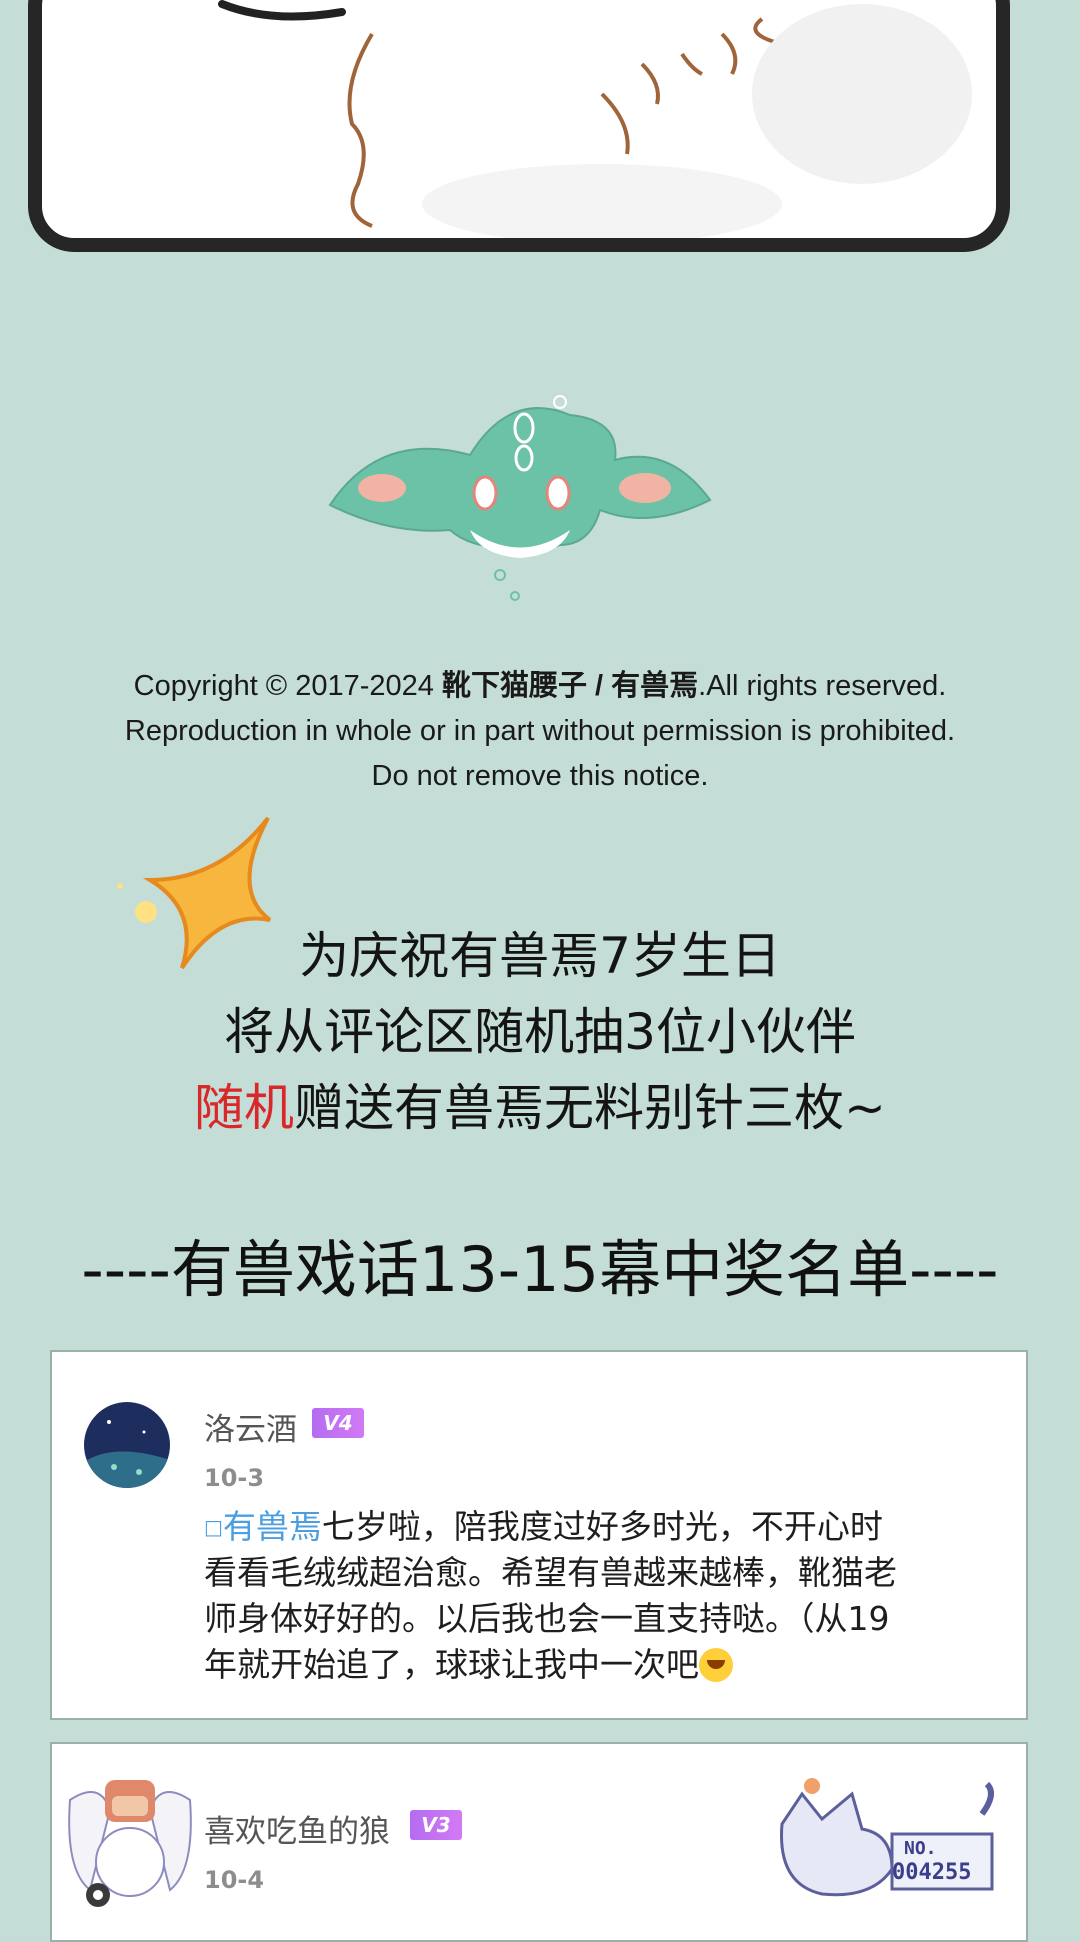 This screenshot has width=1080, height=1942. I want to click on comment-username: 洛云酒, so click(250, 1426).